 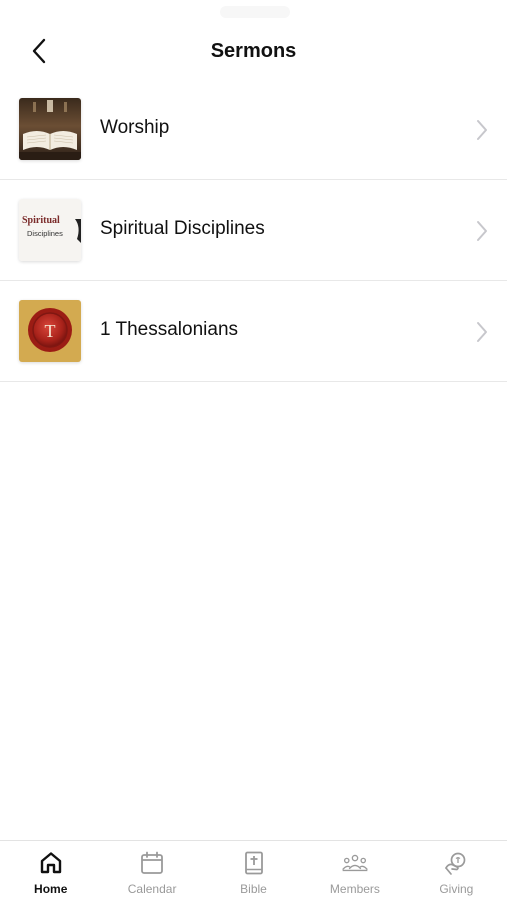 I want to click on bible-icon, so click(x=254, y=863).